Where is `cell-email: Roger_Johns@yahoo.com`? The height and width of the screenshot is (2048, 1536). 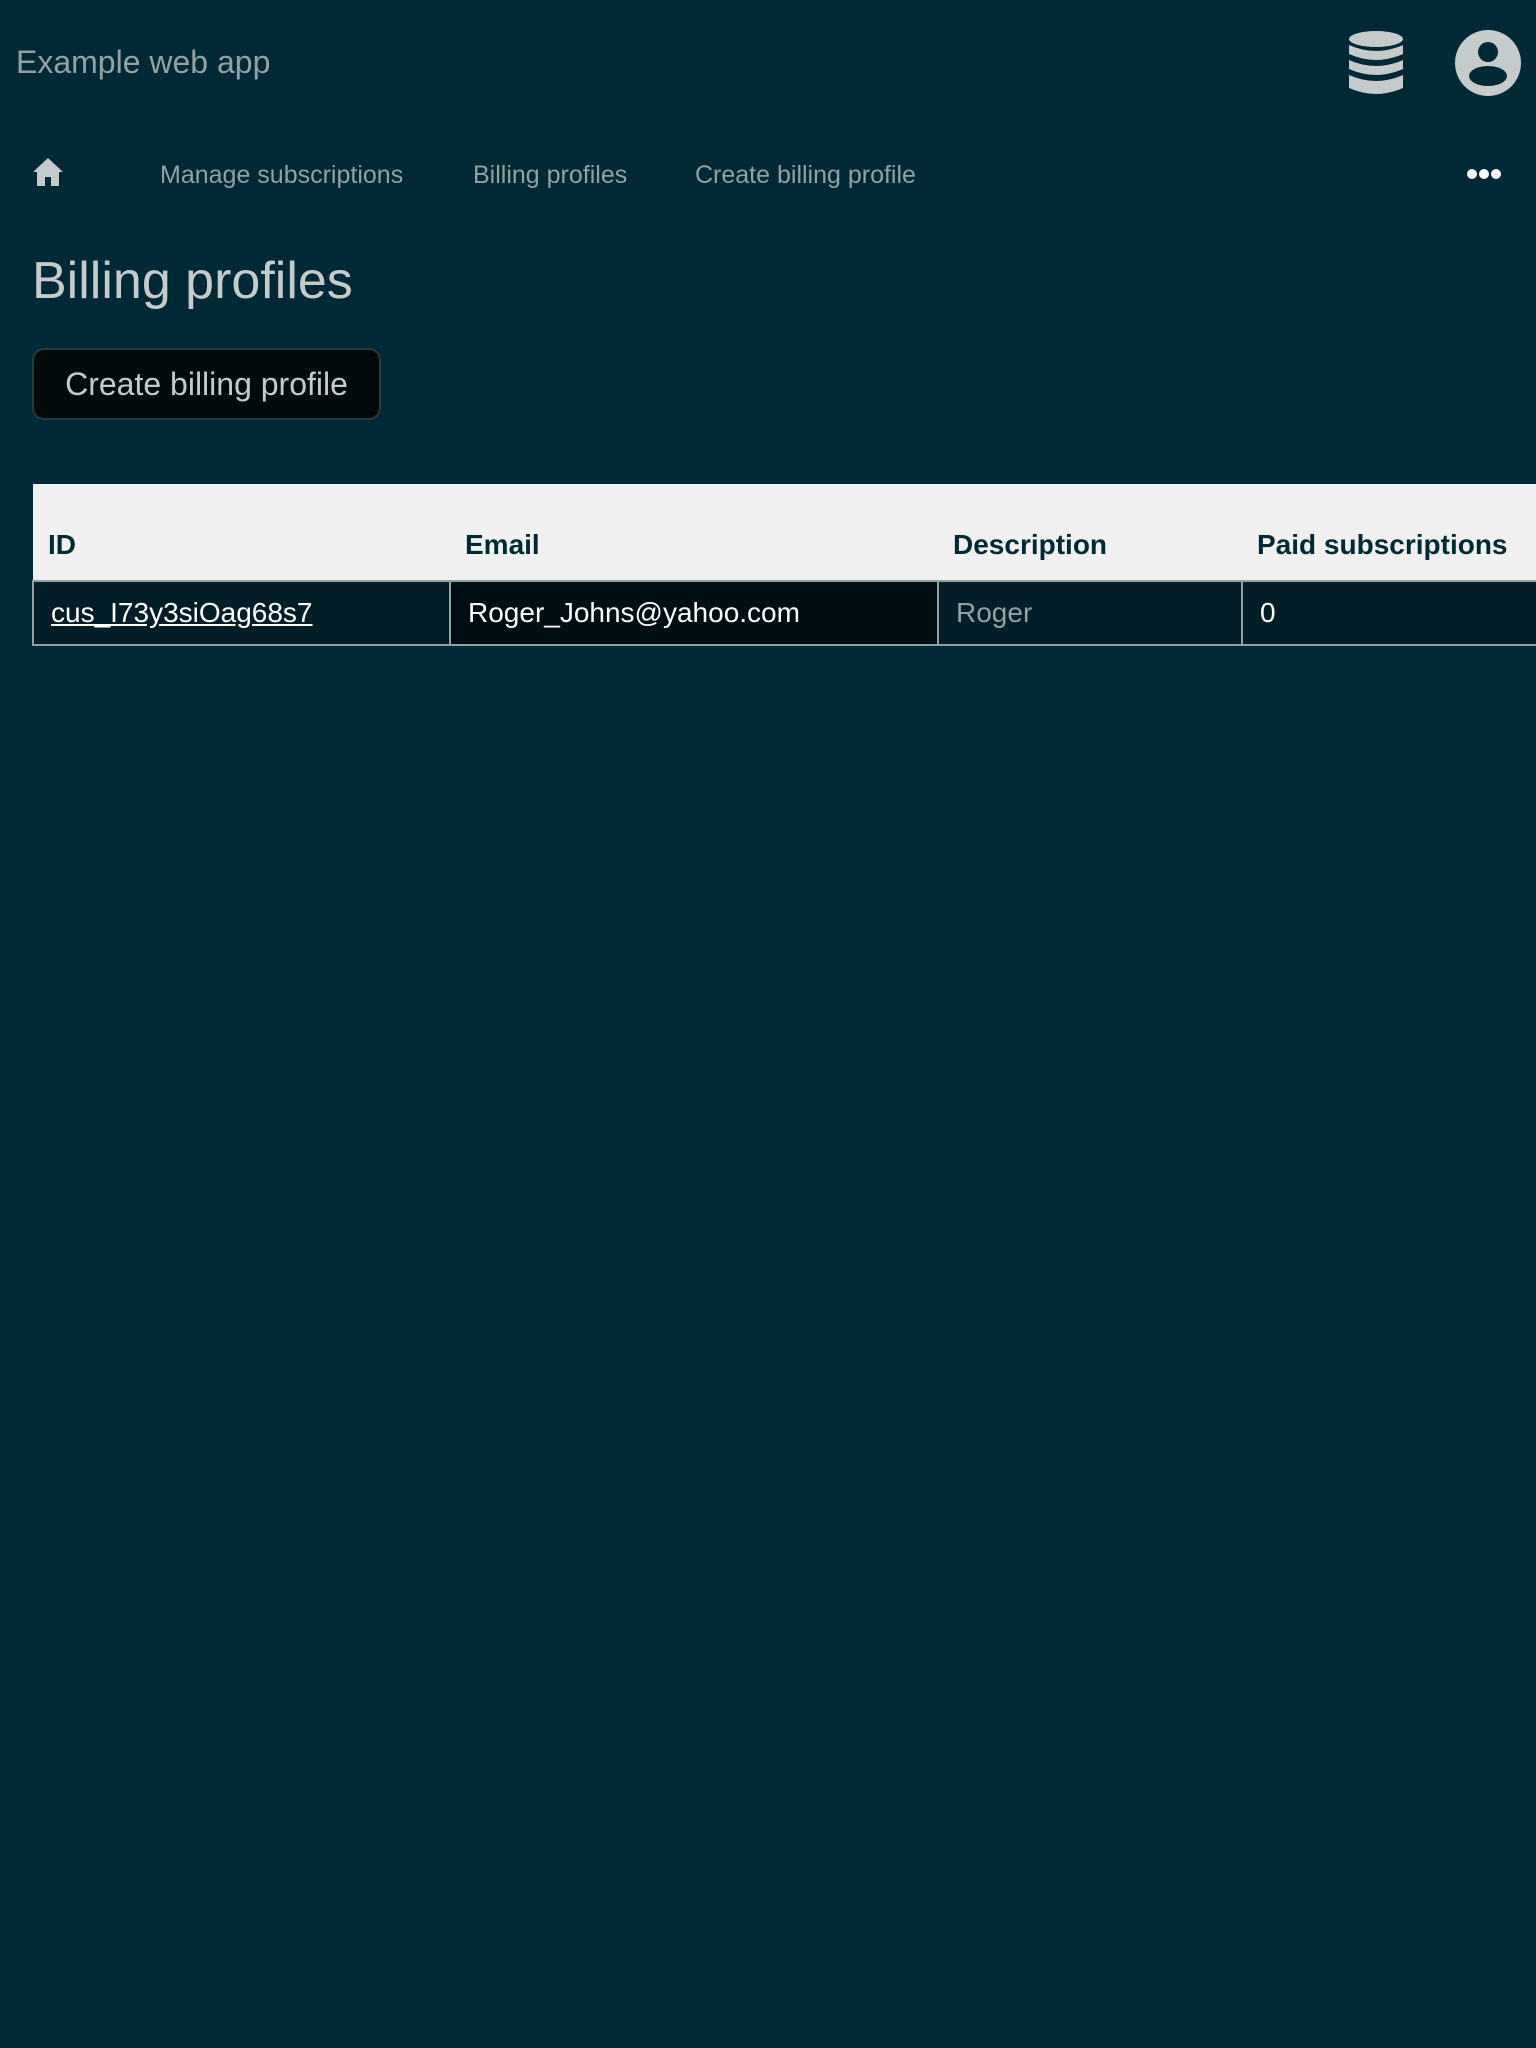 cell-email: Roger_Johns@yahoo.com is located at coordinates (693, 613).